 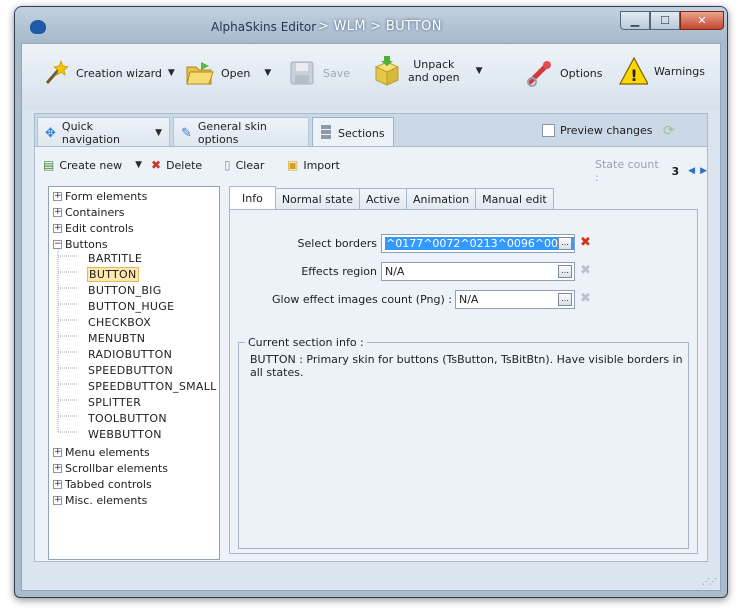 I want to click on create-new-button: ▤ Create new ▼, so click(x=92, y=165).